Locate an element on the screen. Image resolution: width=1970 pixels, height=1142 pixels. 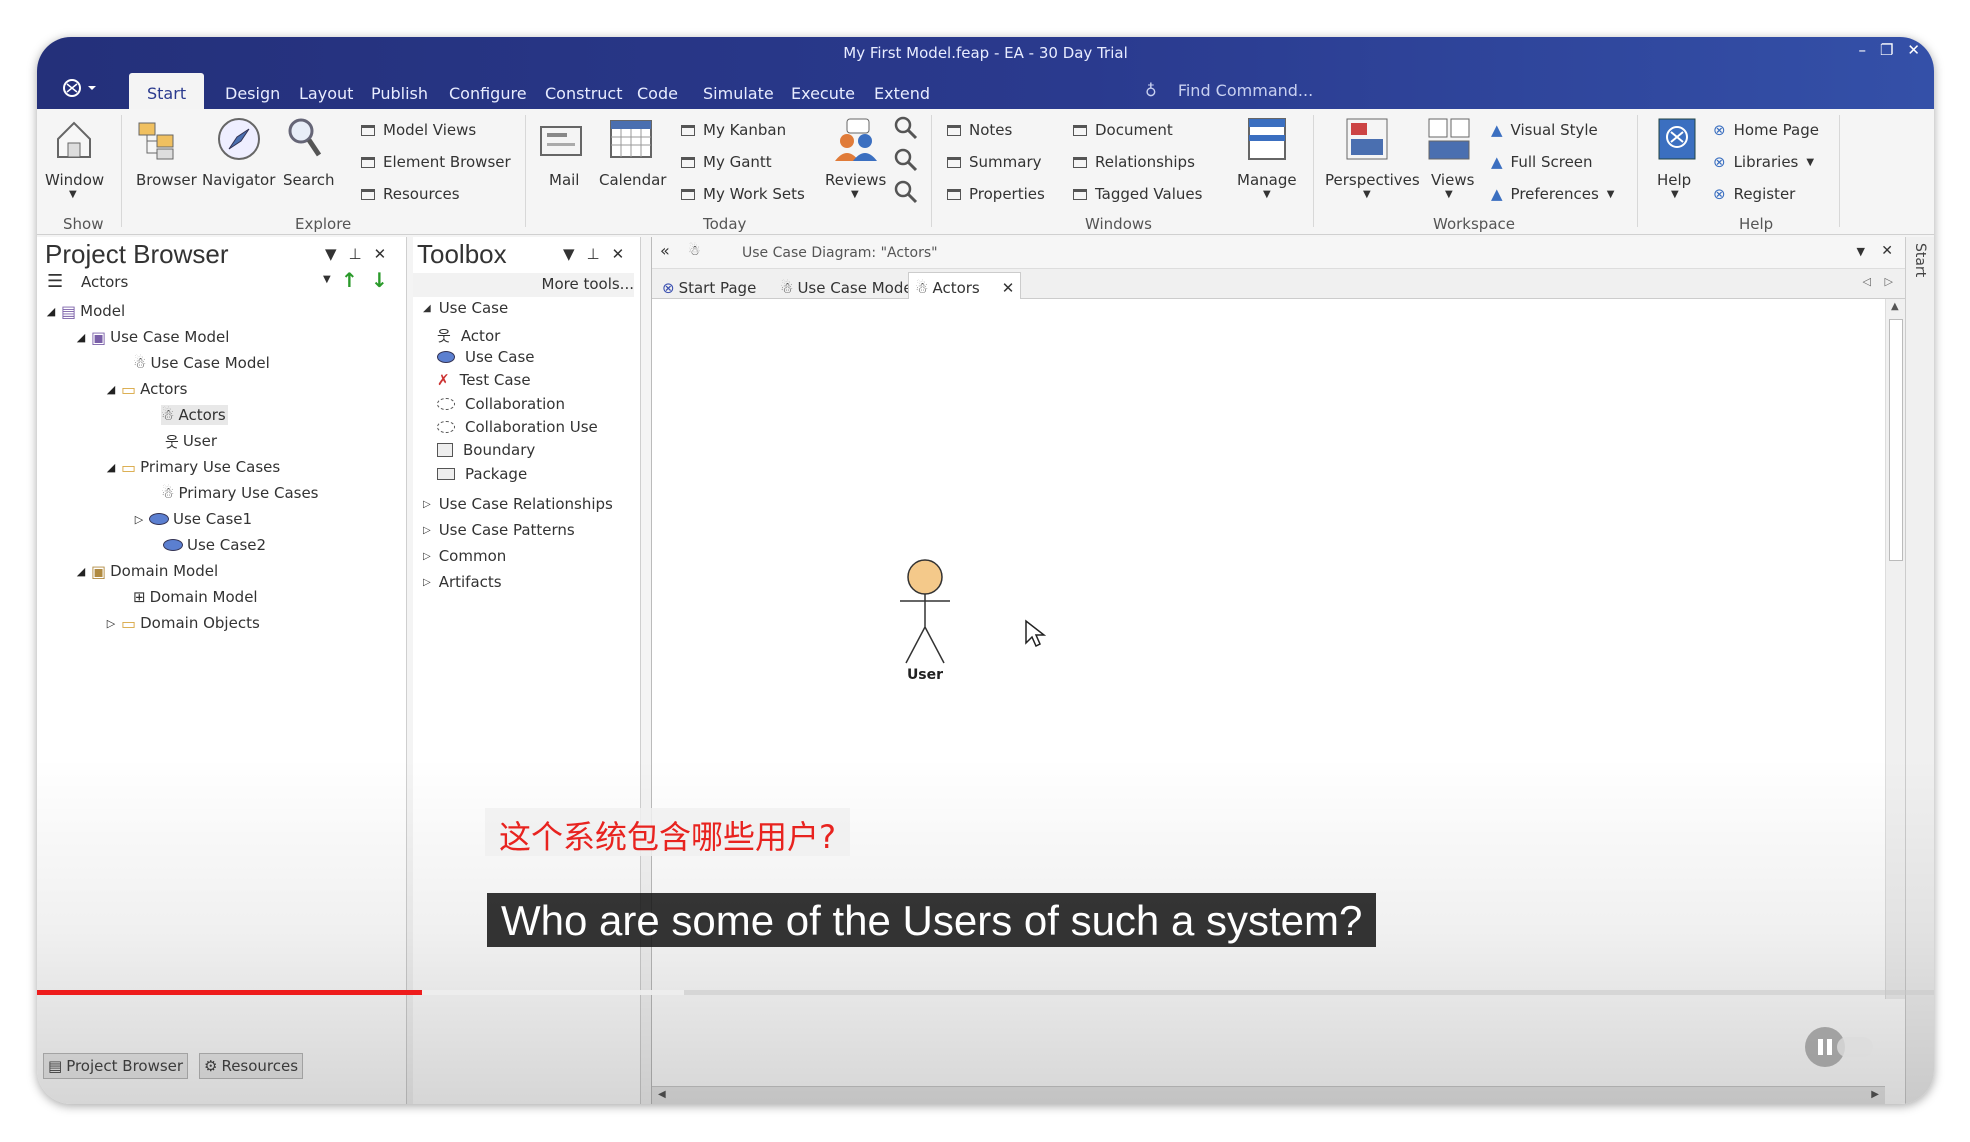
navigator-button is located at coordinates (239, 139).